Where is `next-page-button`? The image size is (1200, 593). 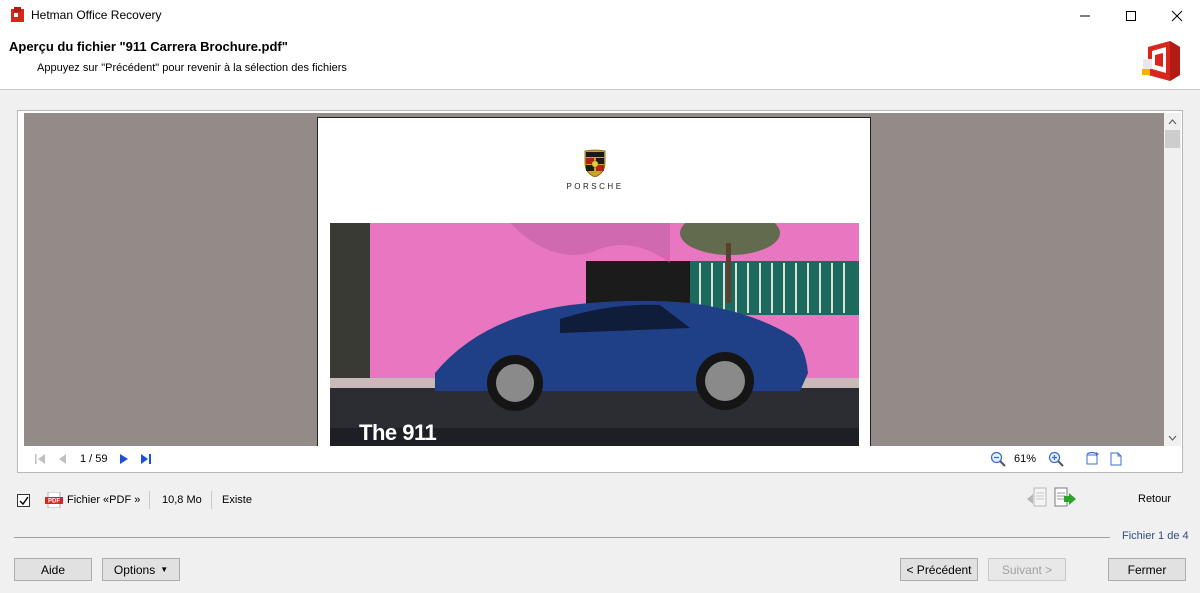
next-page-button is located at coordinates (124, 459).